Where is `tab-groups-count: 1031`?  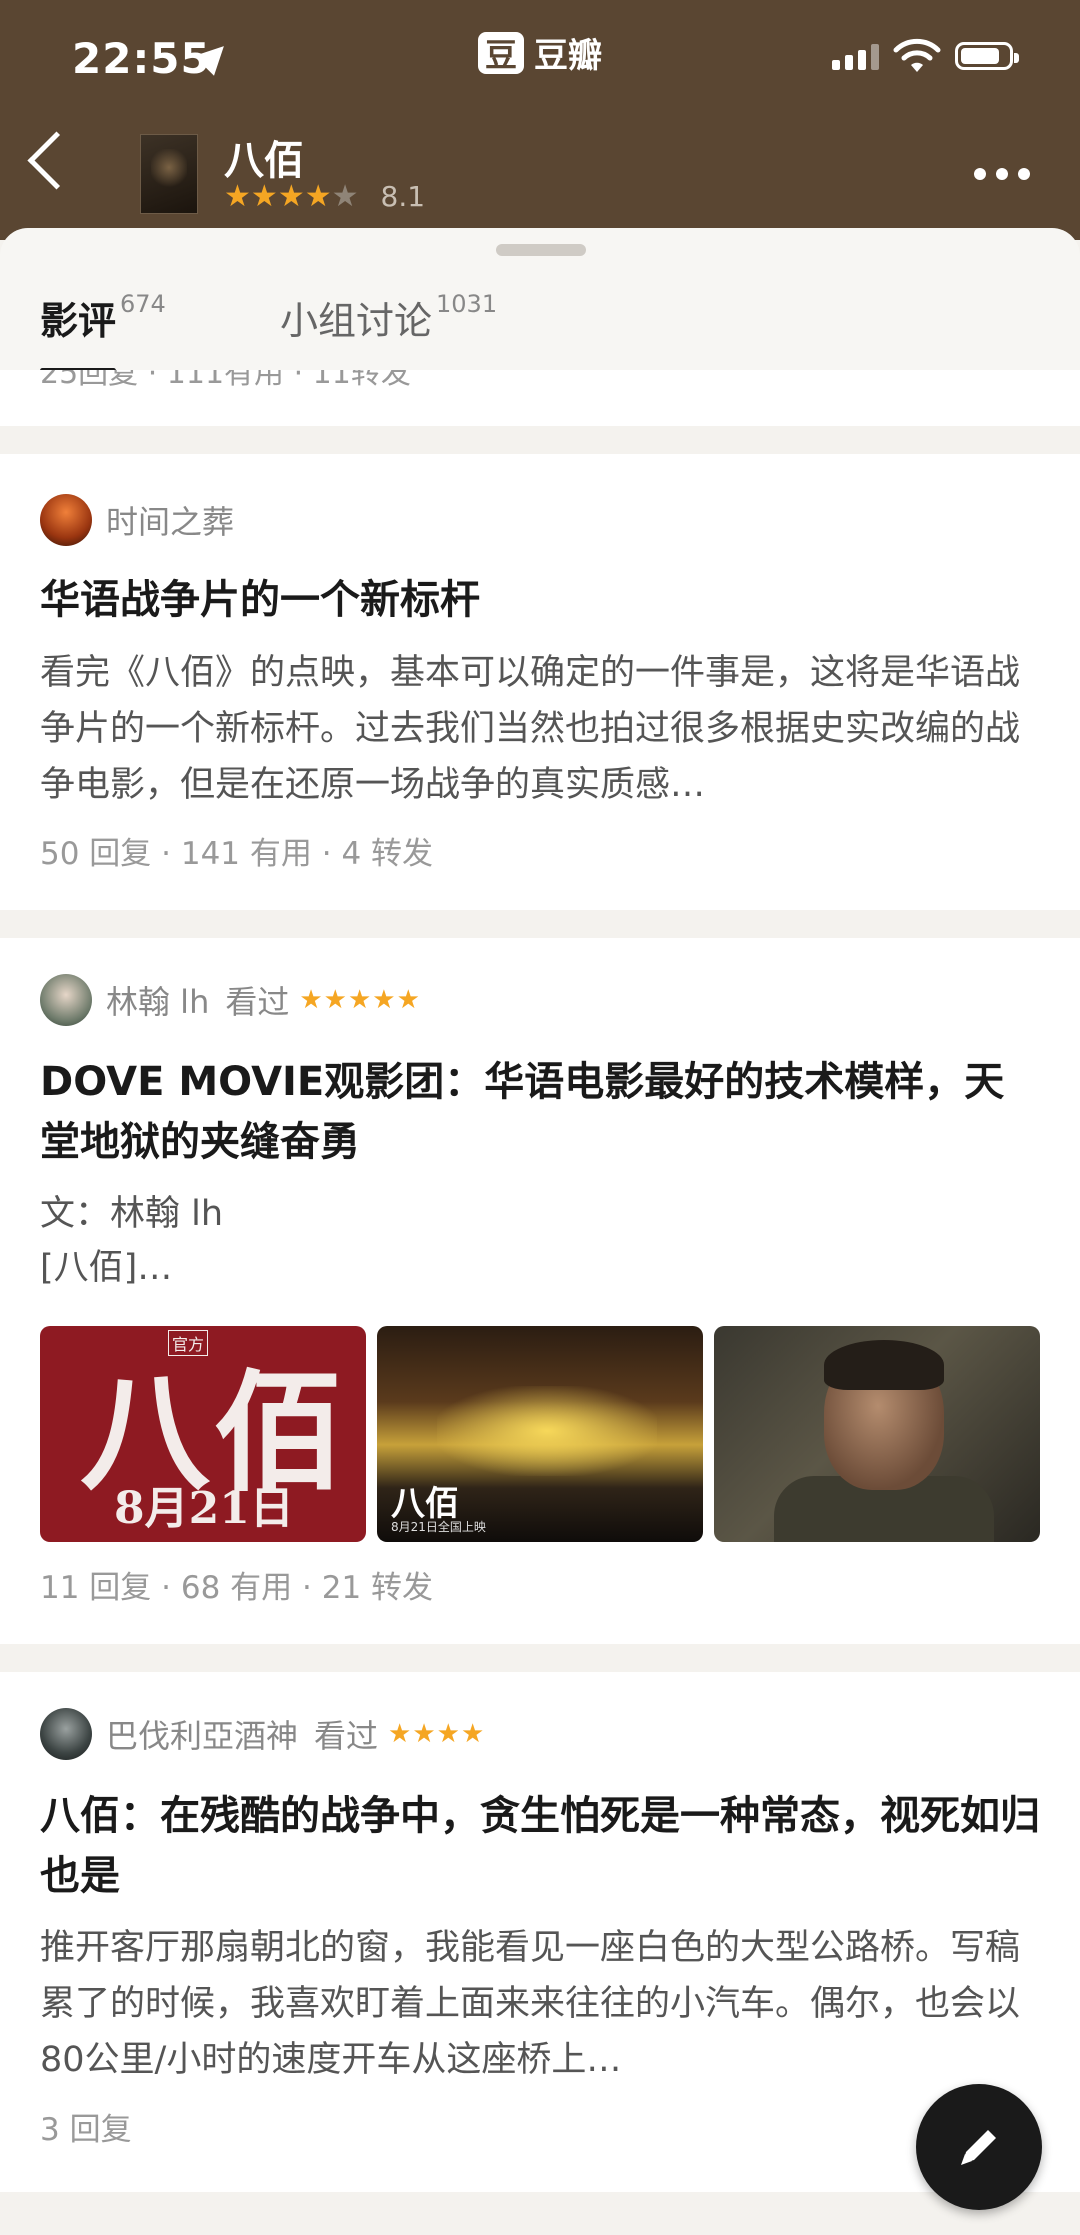 tab-groups-count: 1031 is located at coordinates (467, 304).